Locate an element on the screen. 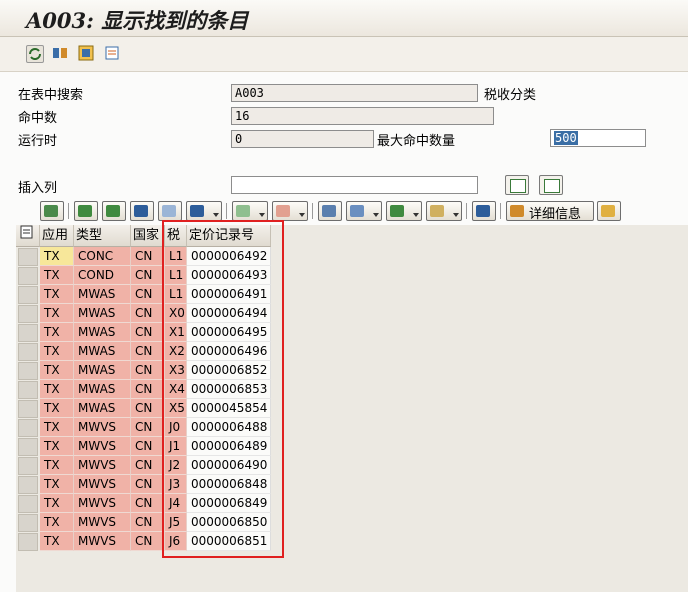  filter-button is located at coordinates (204, 211).